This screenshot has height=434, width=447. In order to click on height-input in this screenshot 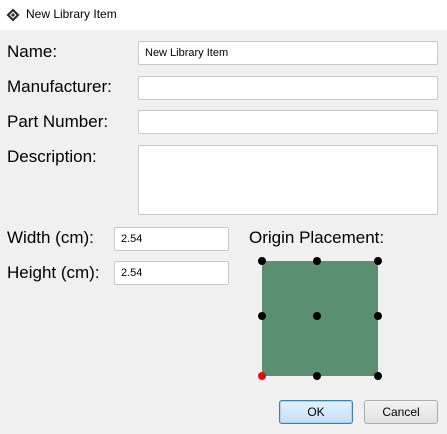, I will do `click(171, 273)`.